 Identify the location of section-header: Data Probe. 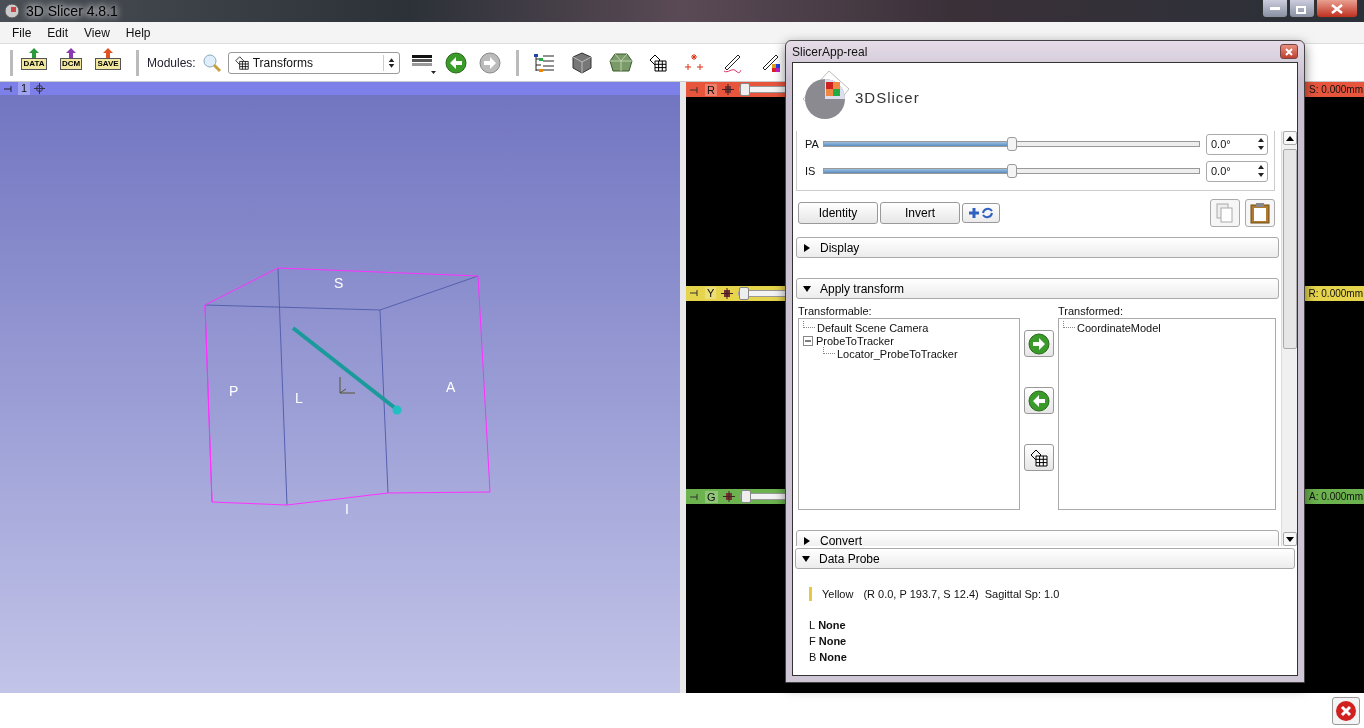
(1045, 558).